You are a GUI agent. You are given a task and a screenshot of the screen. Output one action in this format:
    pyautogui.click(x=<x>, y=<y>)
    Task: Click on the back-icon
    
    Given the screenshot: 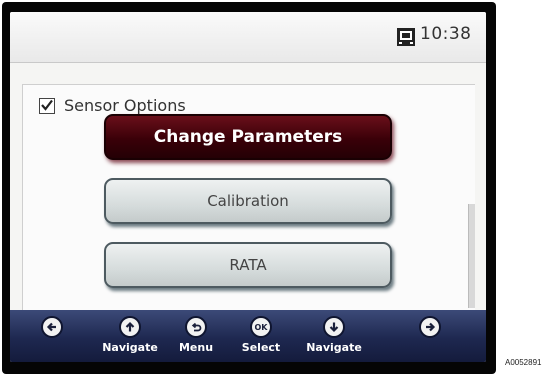 What is the action you would take?
    pyautogui.click(x=196, y=327)
    